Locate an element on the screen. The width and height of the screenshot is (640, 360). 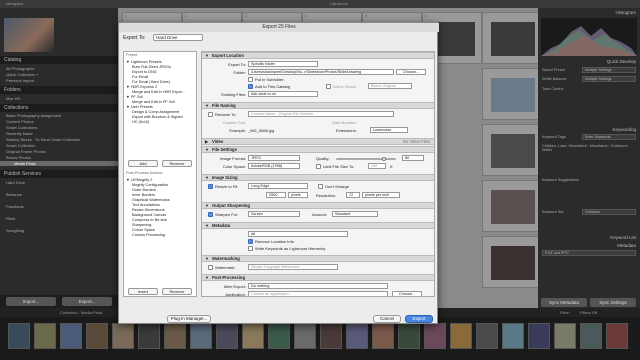
filmstrip-source: Collection : Media Picks is located at coordinates (81, 312).